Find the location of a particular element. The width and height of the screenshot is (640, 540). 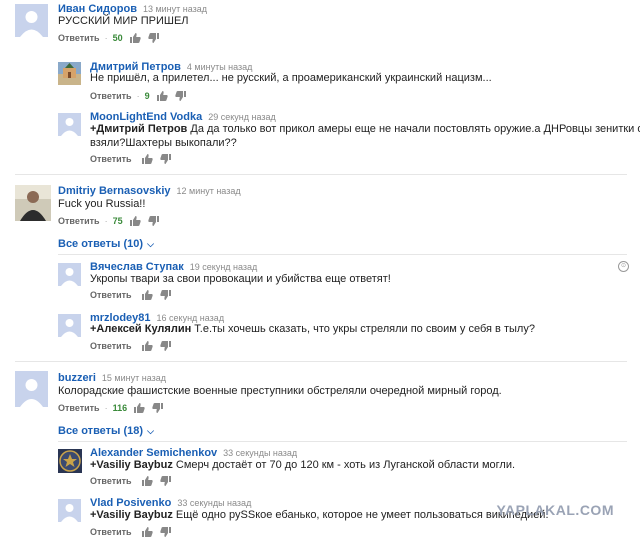

site-watermark: YAPLAKAL.COM is located at coordinates (555, 510).